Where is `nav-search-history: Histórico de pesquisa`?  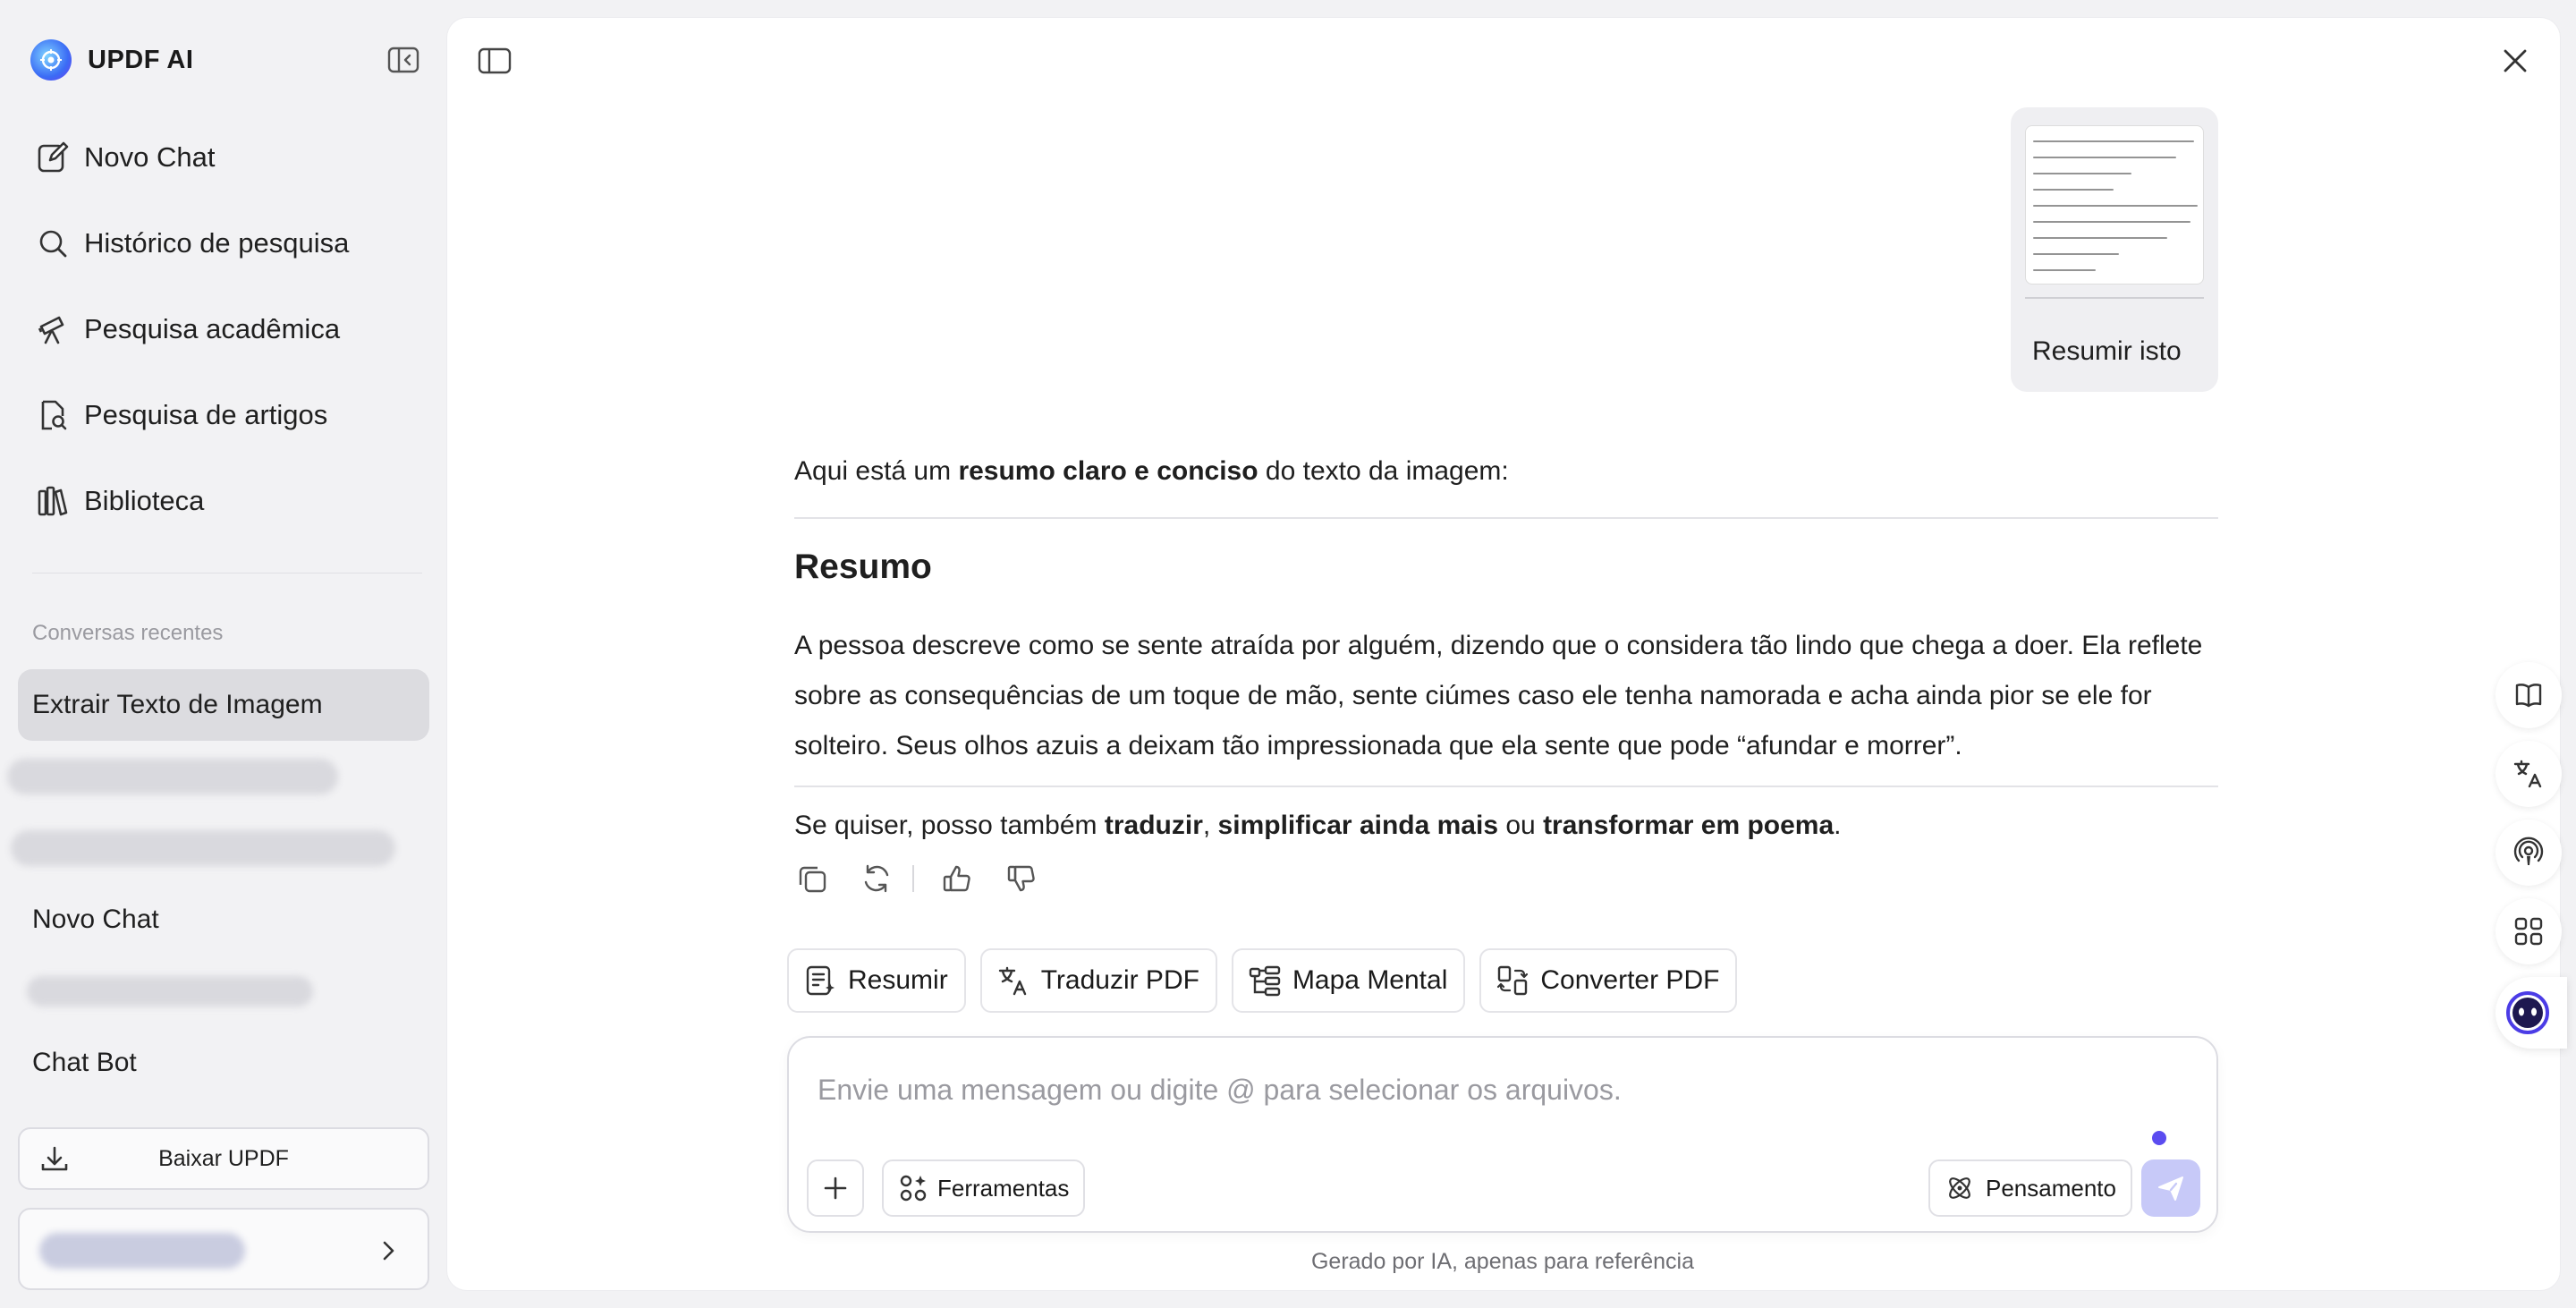
nav-search-history: Histórico de pesquisa is located at coordinates (223, 243).